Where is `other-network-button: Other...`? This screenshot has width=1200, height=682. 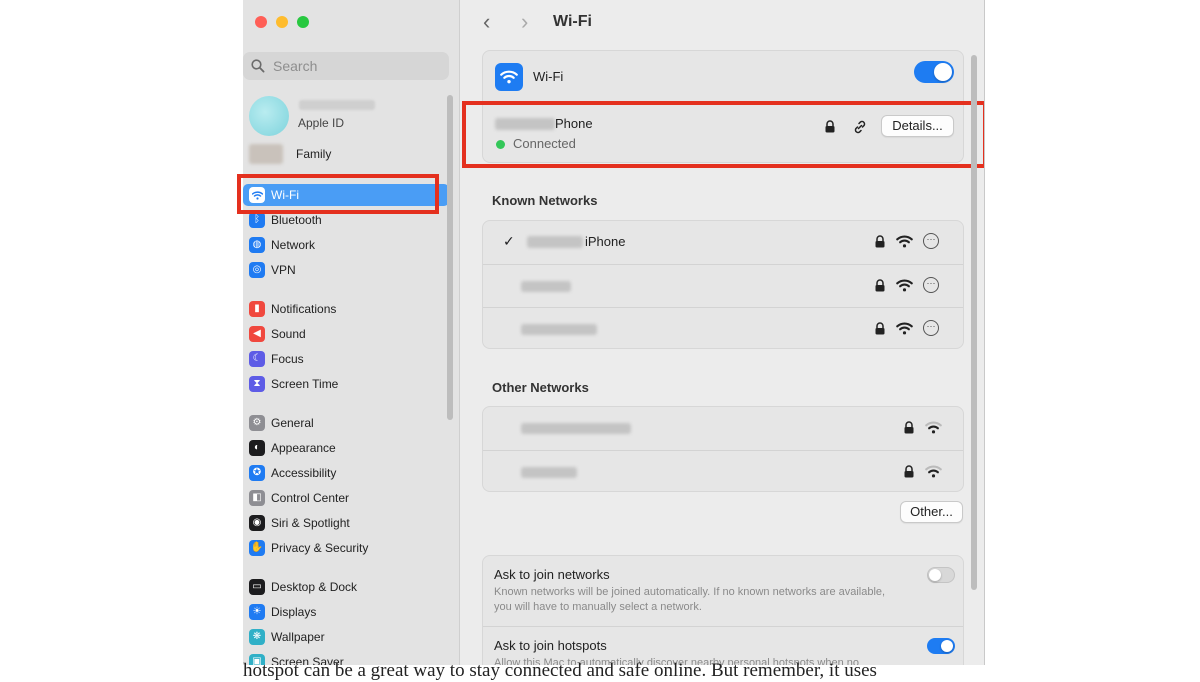
other-network-button: Other... is located at coordinates (931, 512).